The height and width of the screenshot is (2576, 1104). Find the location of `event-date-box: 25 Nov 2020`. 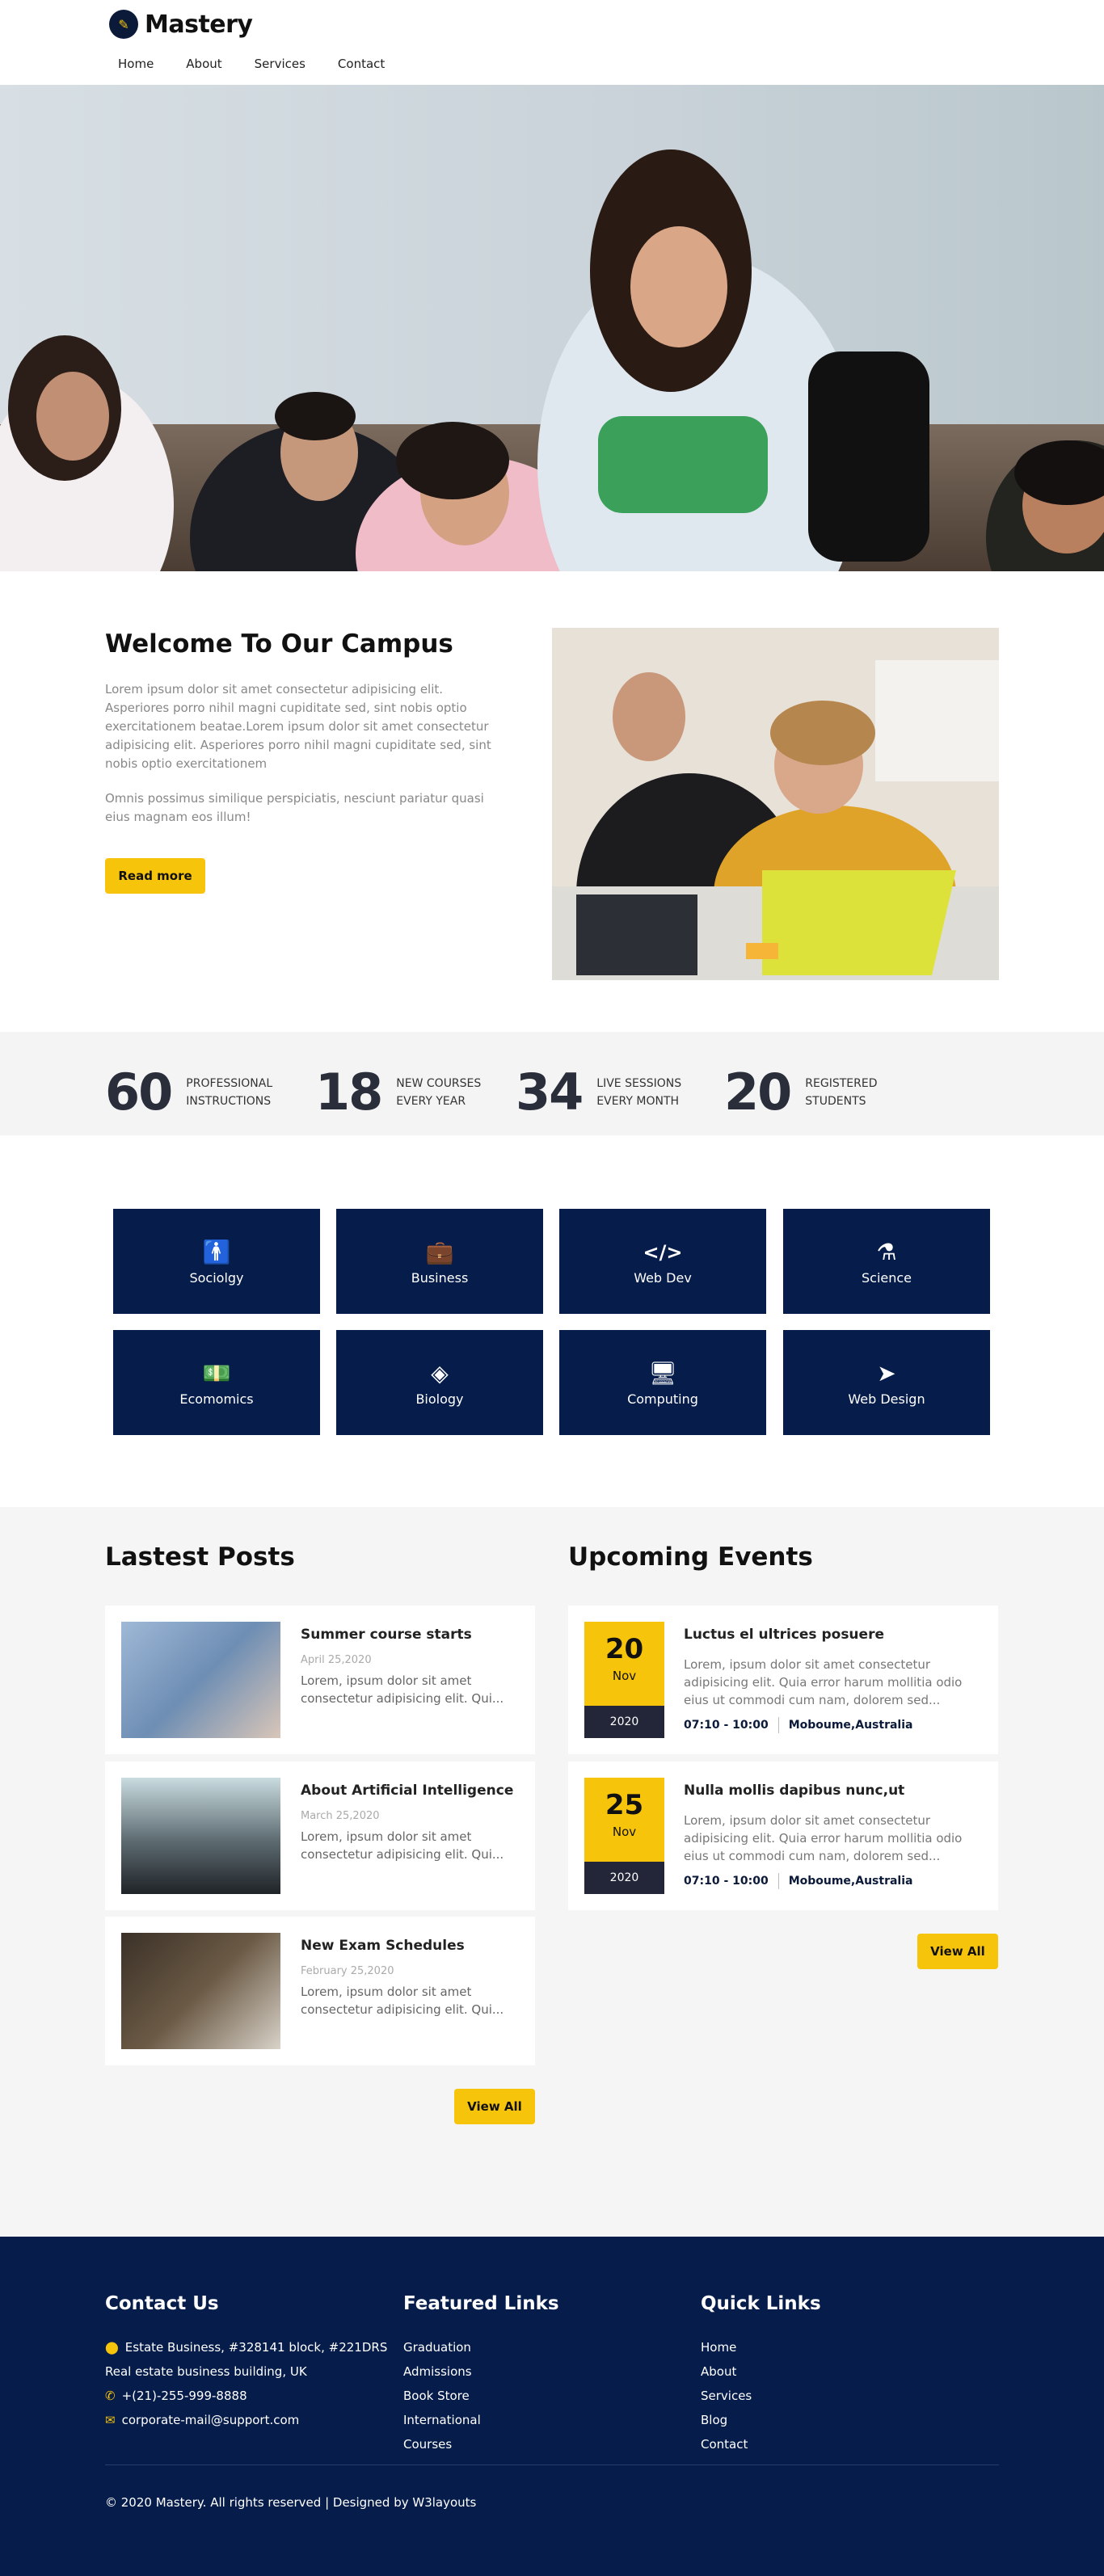

event-date-box: 25 Nov 2020 is located at coordinates (624, 1836).